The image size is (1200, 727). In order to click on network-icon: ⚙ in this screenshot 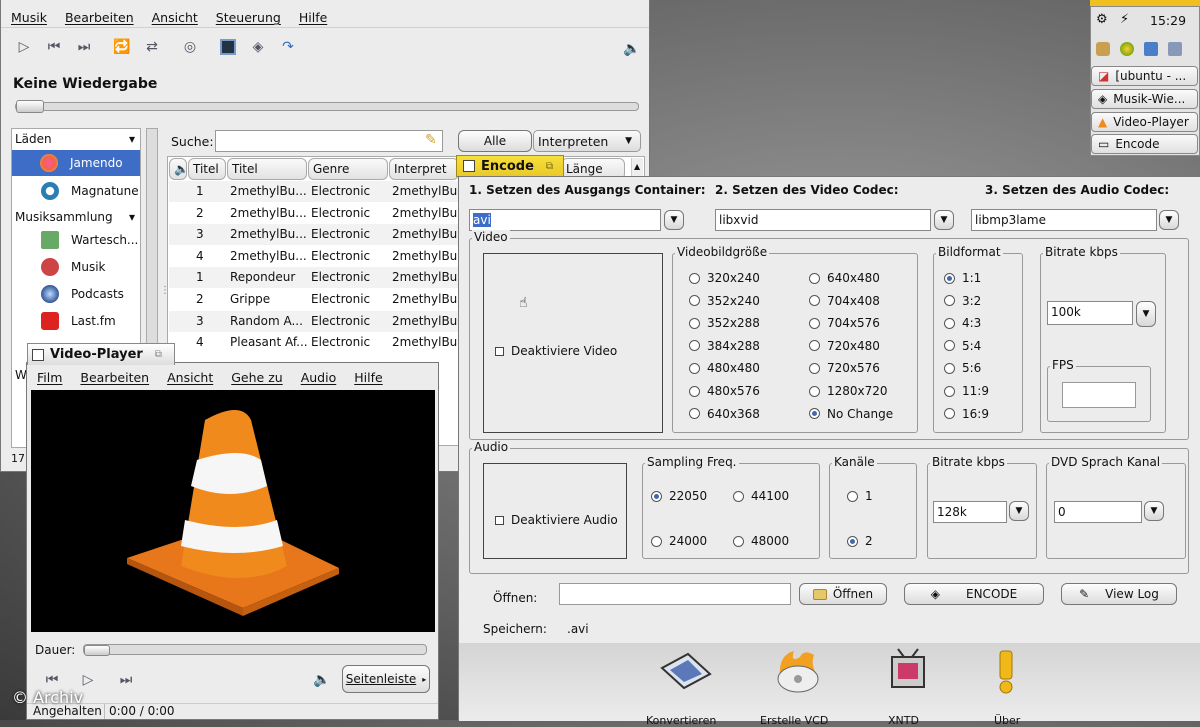, I will do `click(1102, 19)`.